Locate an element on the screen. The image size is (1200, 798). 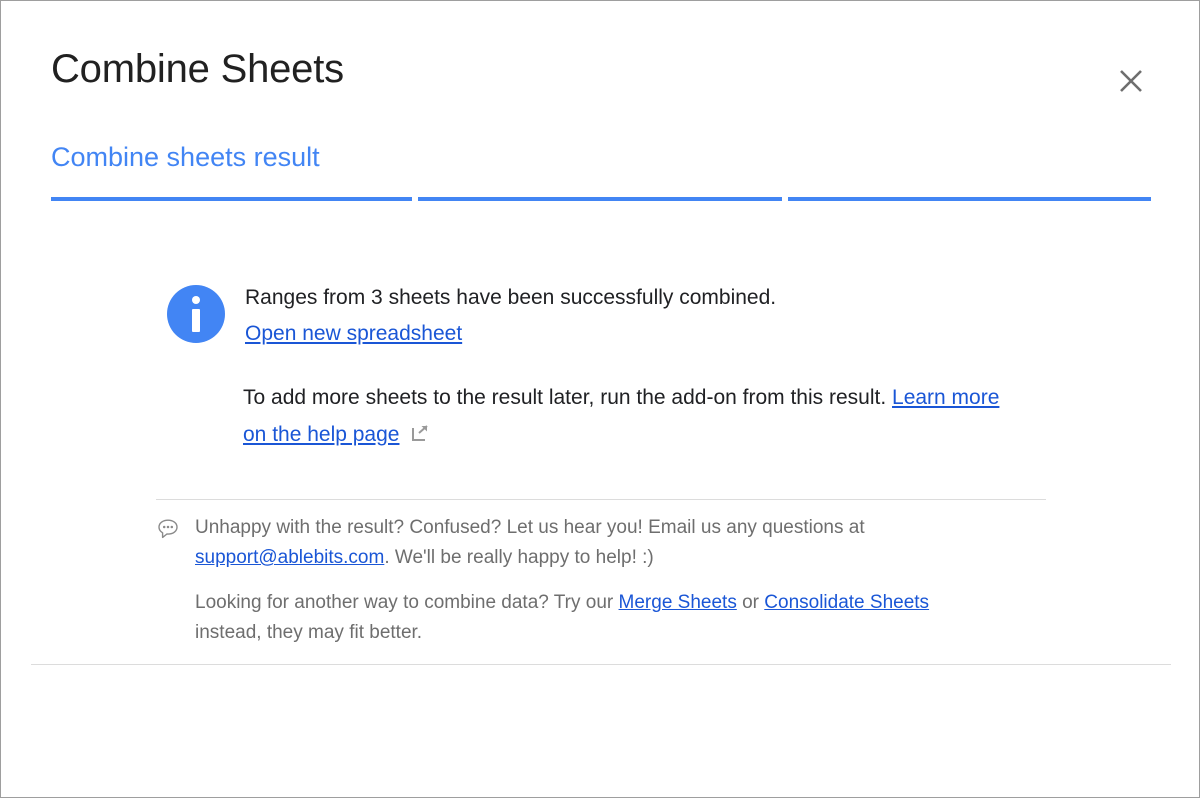
wizard-progress is located at coordinates (601, 199).